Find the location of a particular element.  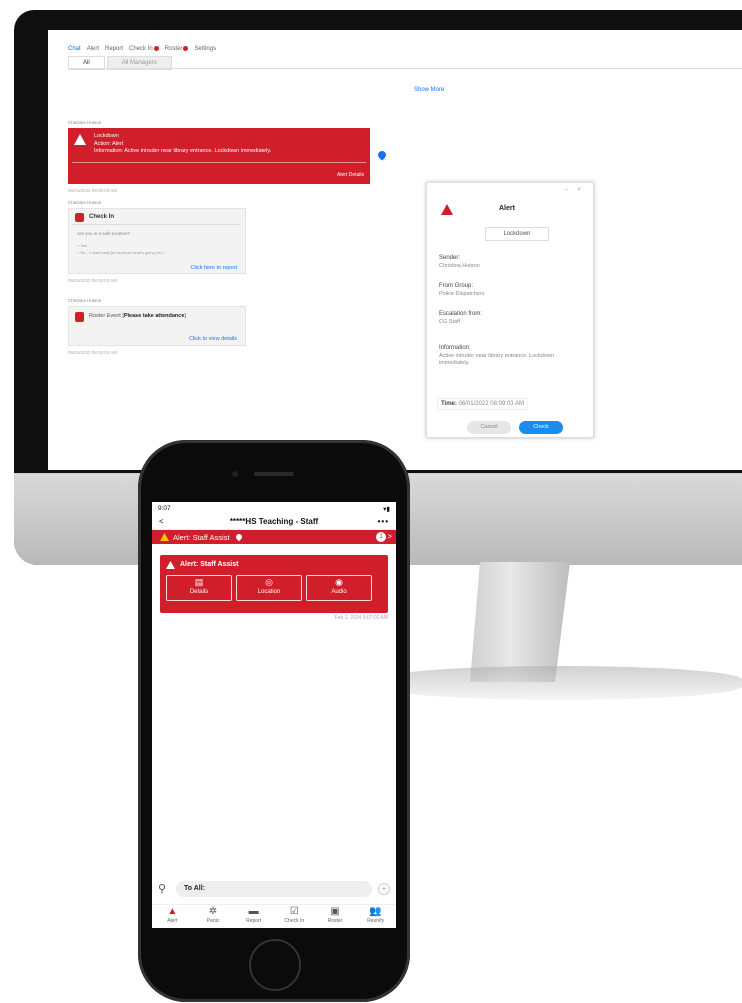

tab-alert: ▲ Alert is located at coordinates (172, 916).